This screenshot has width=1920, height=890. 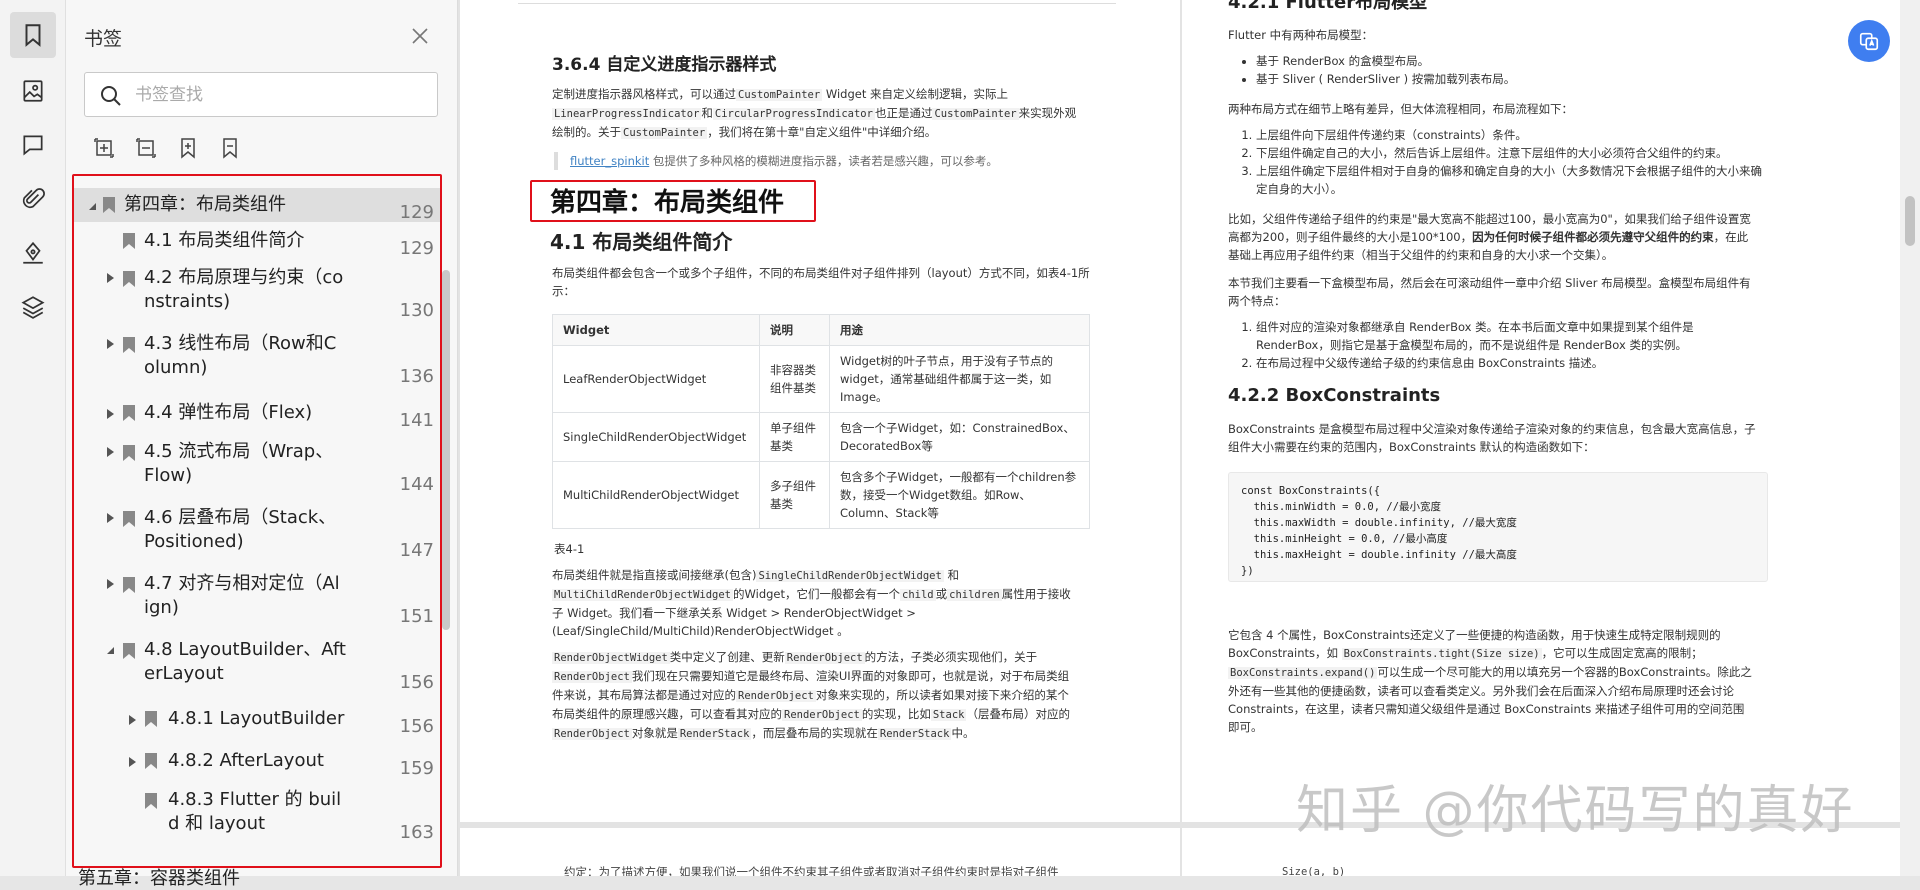 I want to click on section-heading: 4.1 布局类组件简介, so click(x=641, y=242).